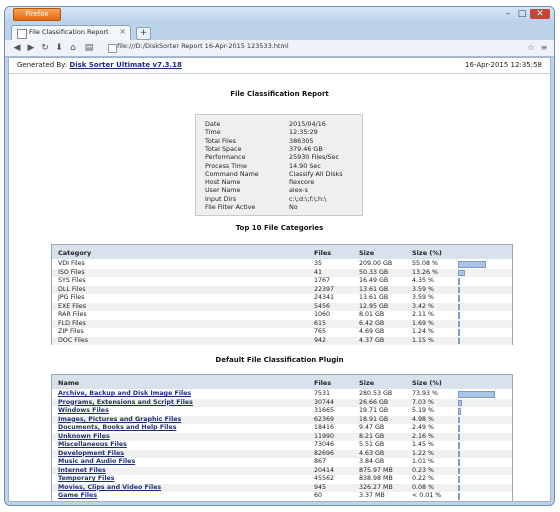  Describe the element at coordinates (324, 427) in the screenshot. I see `files-count: 18416` at that location.